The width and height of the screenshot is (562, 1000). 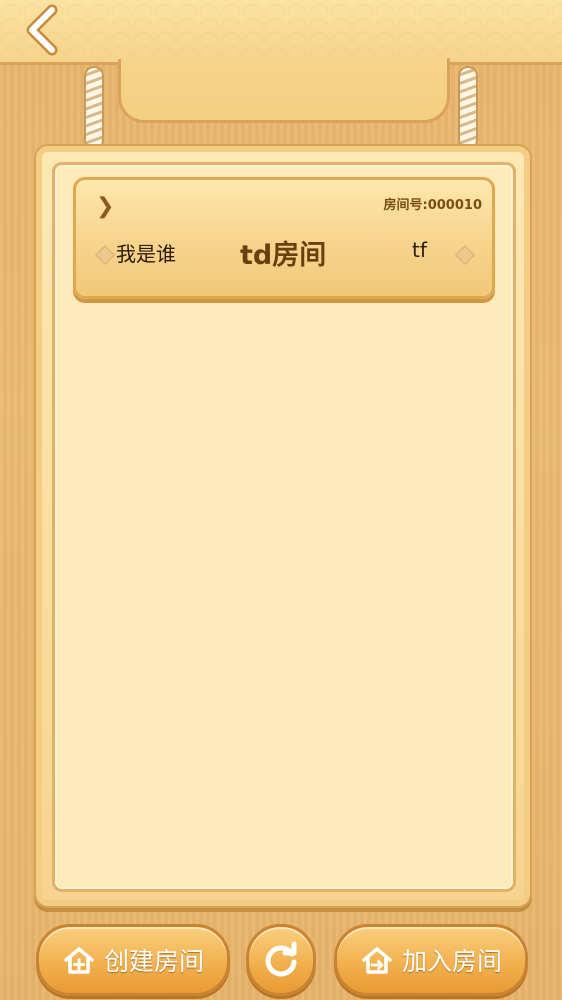 What do you see at coordinates (283, 255) in the screenshot?
I see `room-name: td房间` at bounding box center [283, 255].